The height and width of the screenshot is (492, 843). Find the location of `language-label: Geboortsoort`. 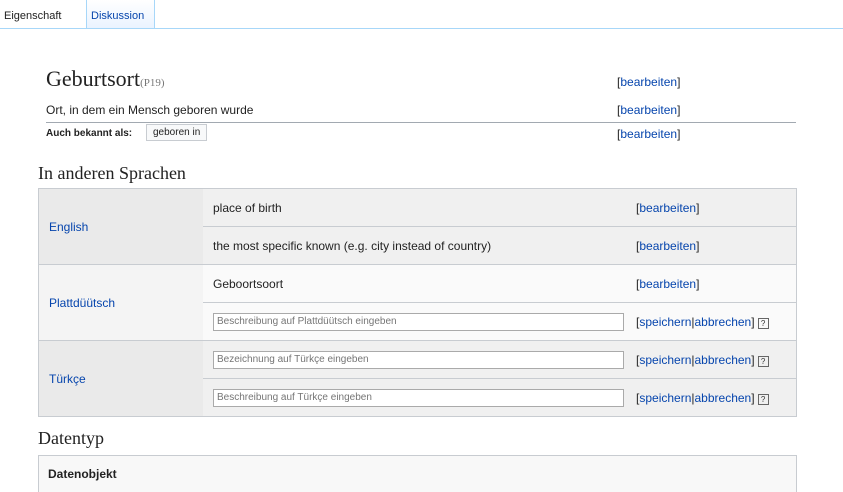

language-label: Geboortsoort is located at coordinates (415, 283).